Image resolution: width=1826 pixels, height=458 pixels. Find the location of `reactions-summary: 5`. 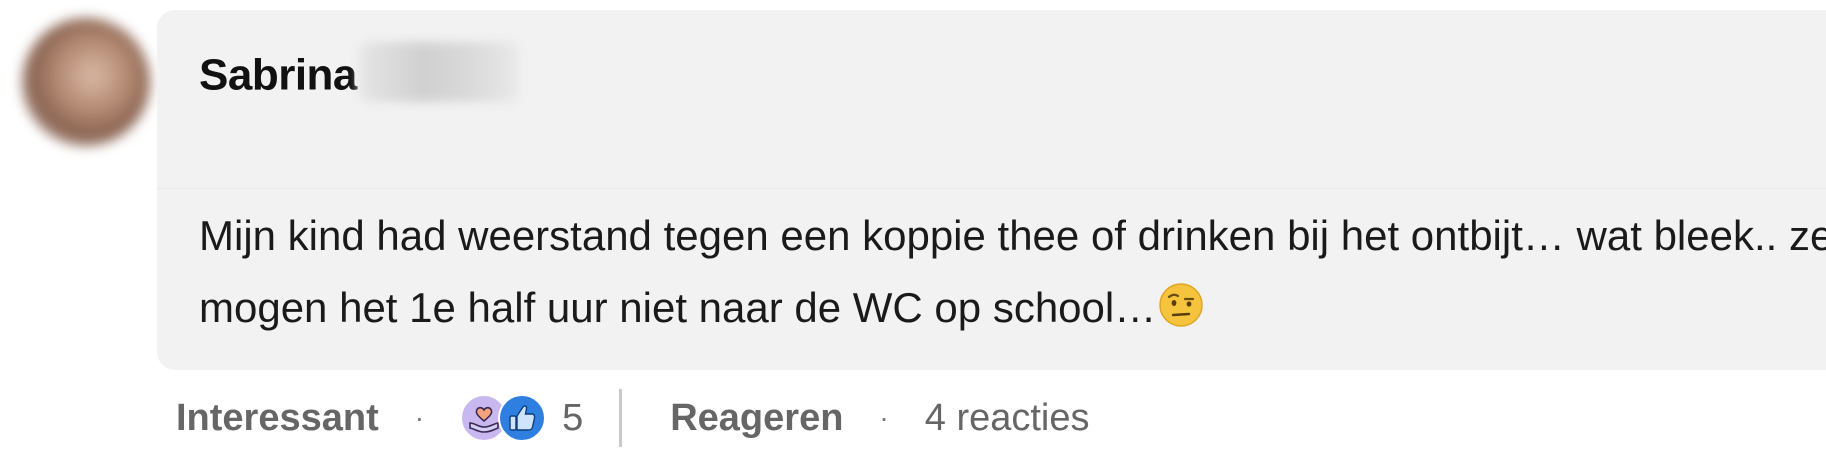

reactions-summary: 5 is located at coordinates (521, 418).